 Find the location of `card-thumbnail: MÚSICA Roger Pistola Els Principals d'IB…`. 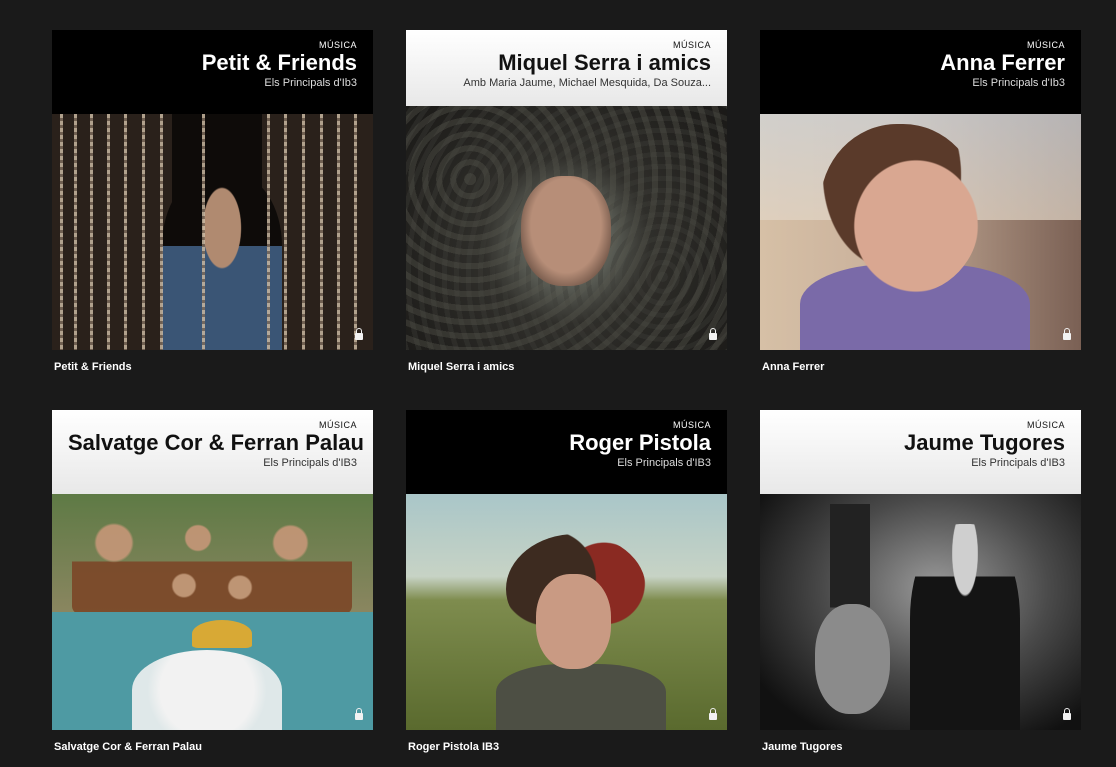

card-thumbnail: MÚSICA Roger Pistola Els Principals d'IB… is located at coordinates (566, 570).